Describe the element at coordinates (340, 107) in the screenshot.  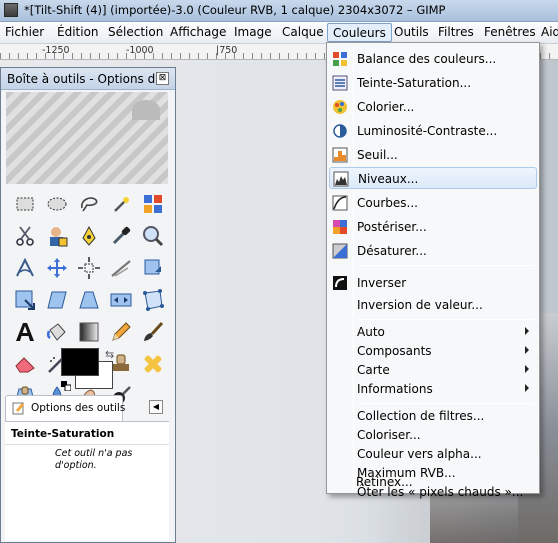
I see `colorize-icon` at that location.